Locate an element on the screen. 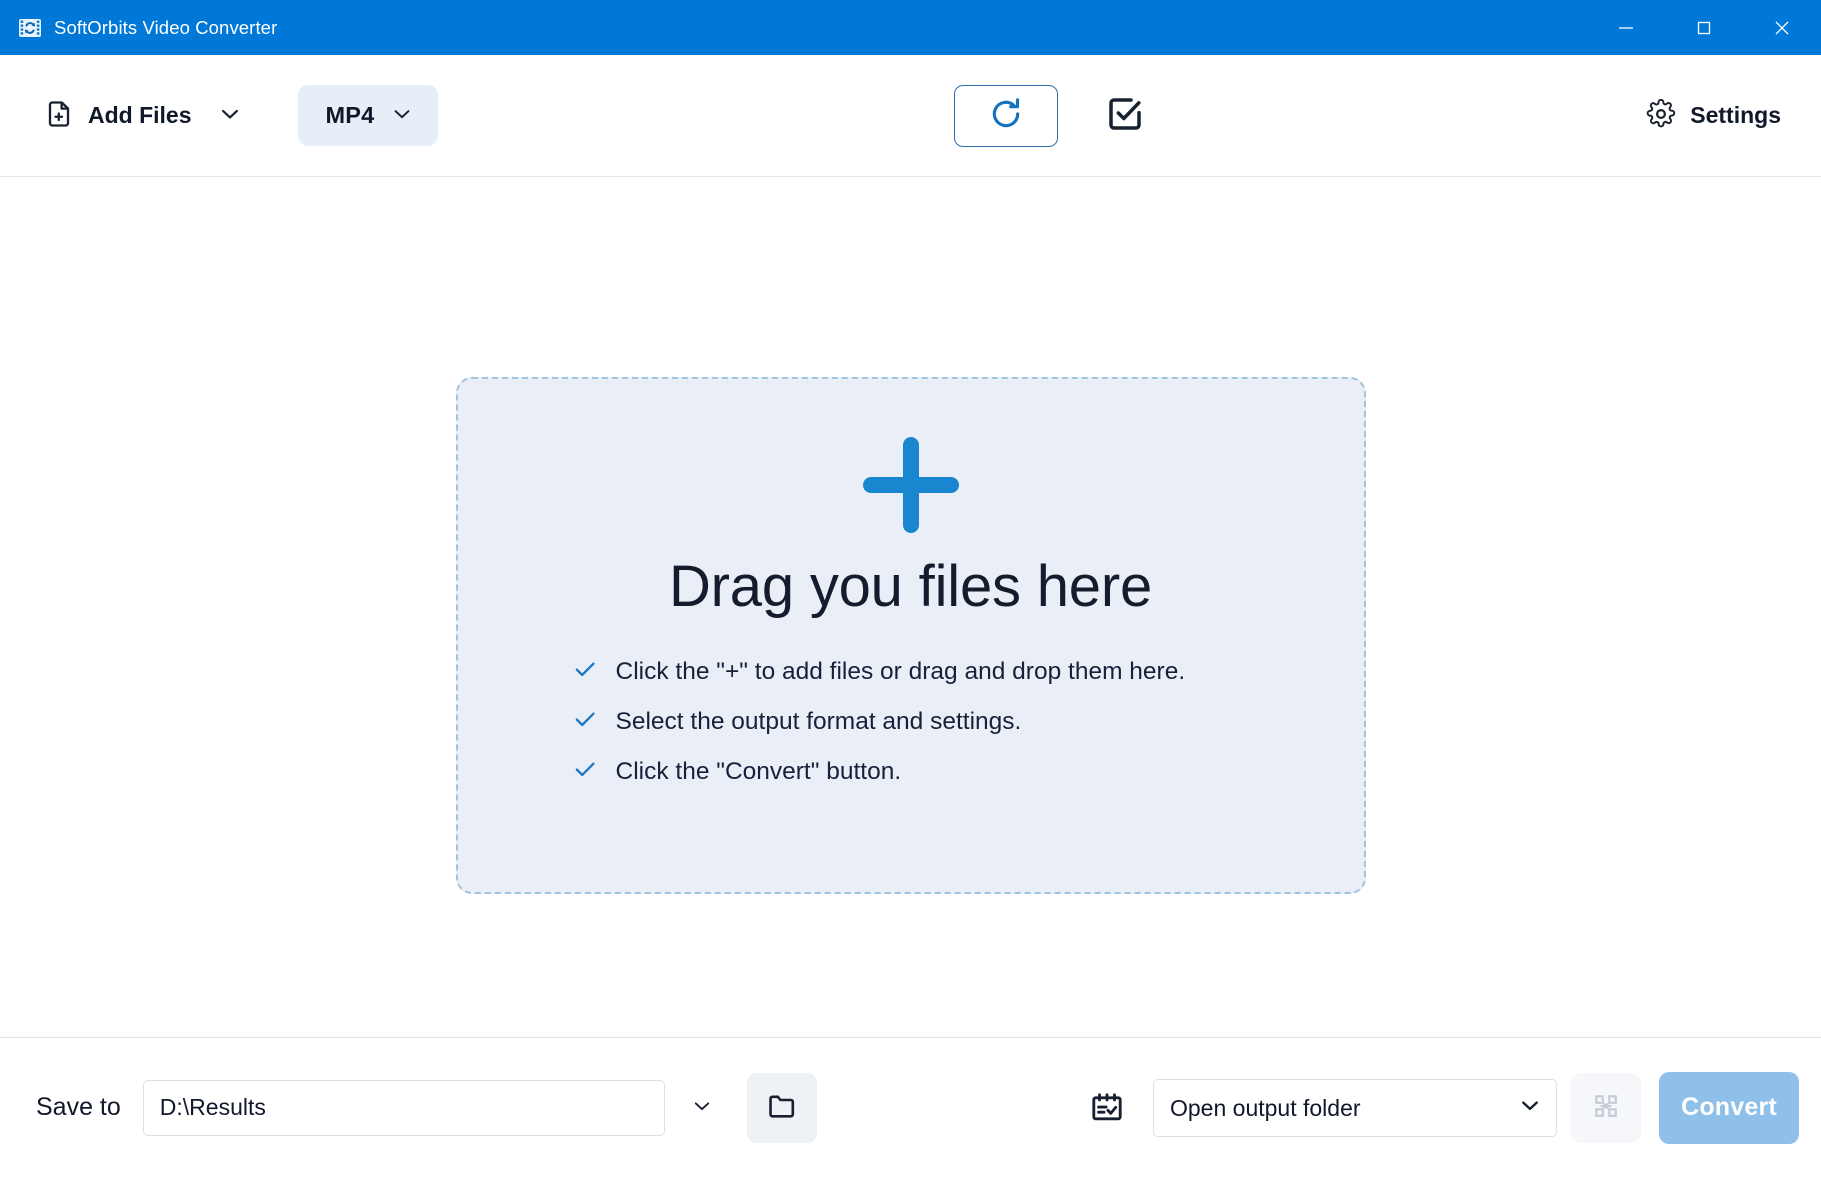 This screenshot has height=1177, width=1821. plus-icon is located at coordinates (911, 485).